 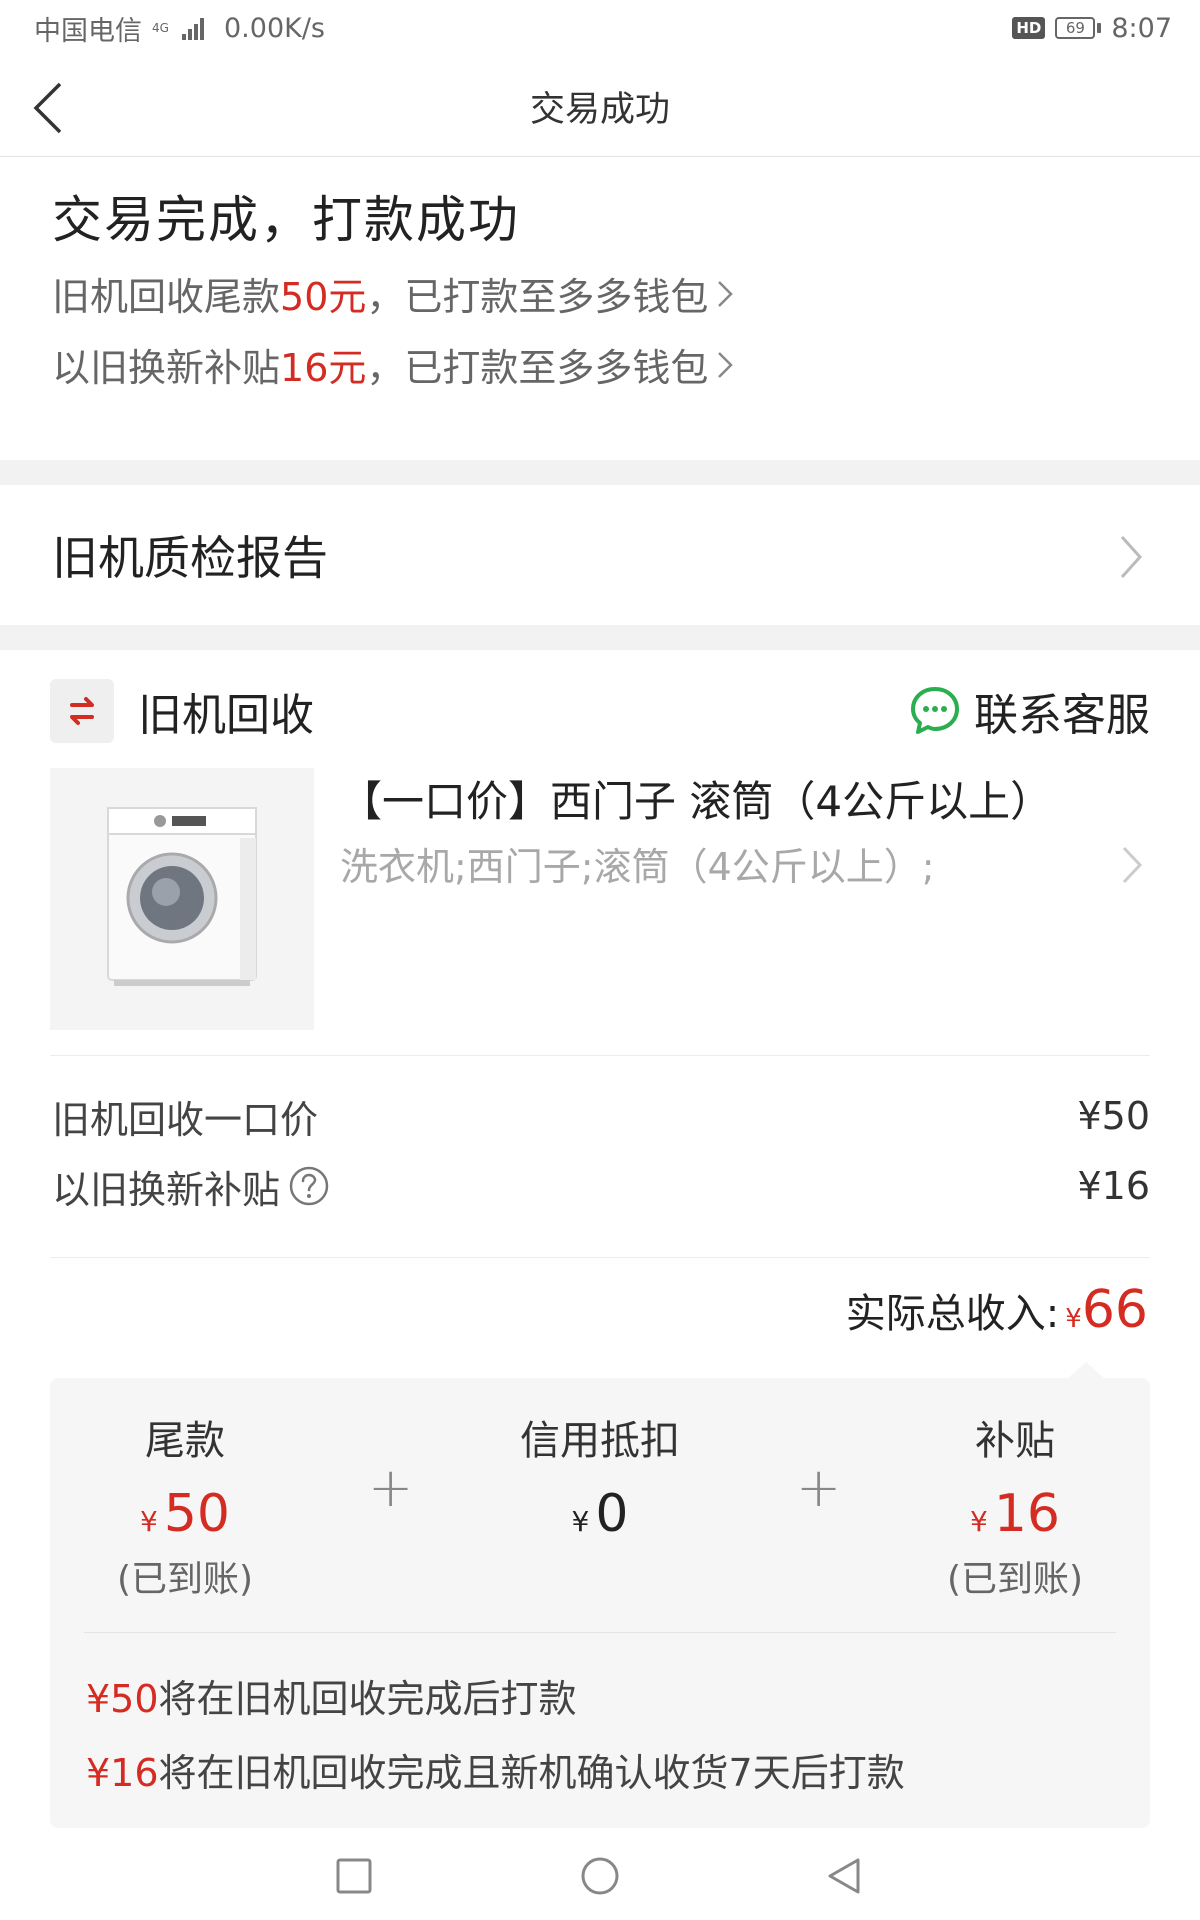 I want to click on battery-icon: 69, so click(x=1078, y=28).